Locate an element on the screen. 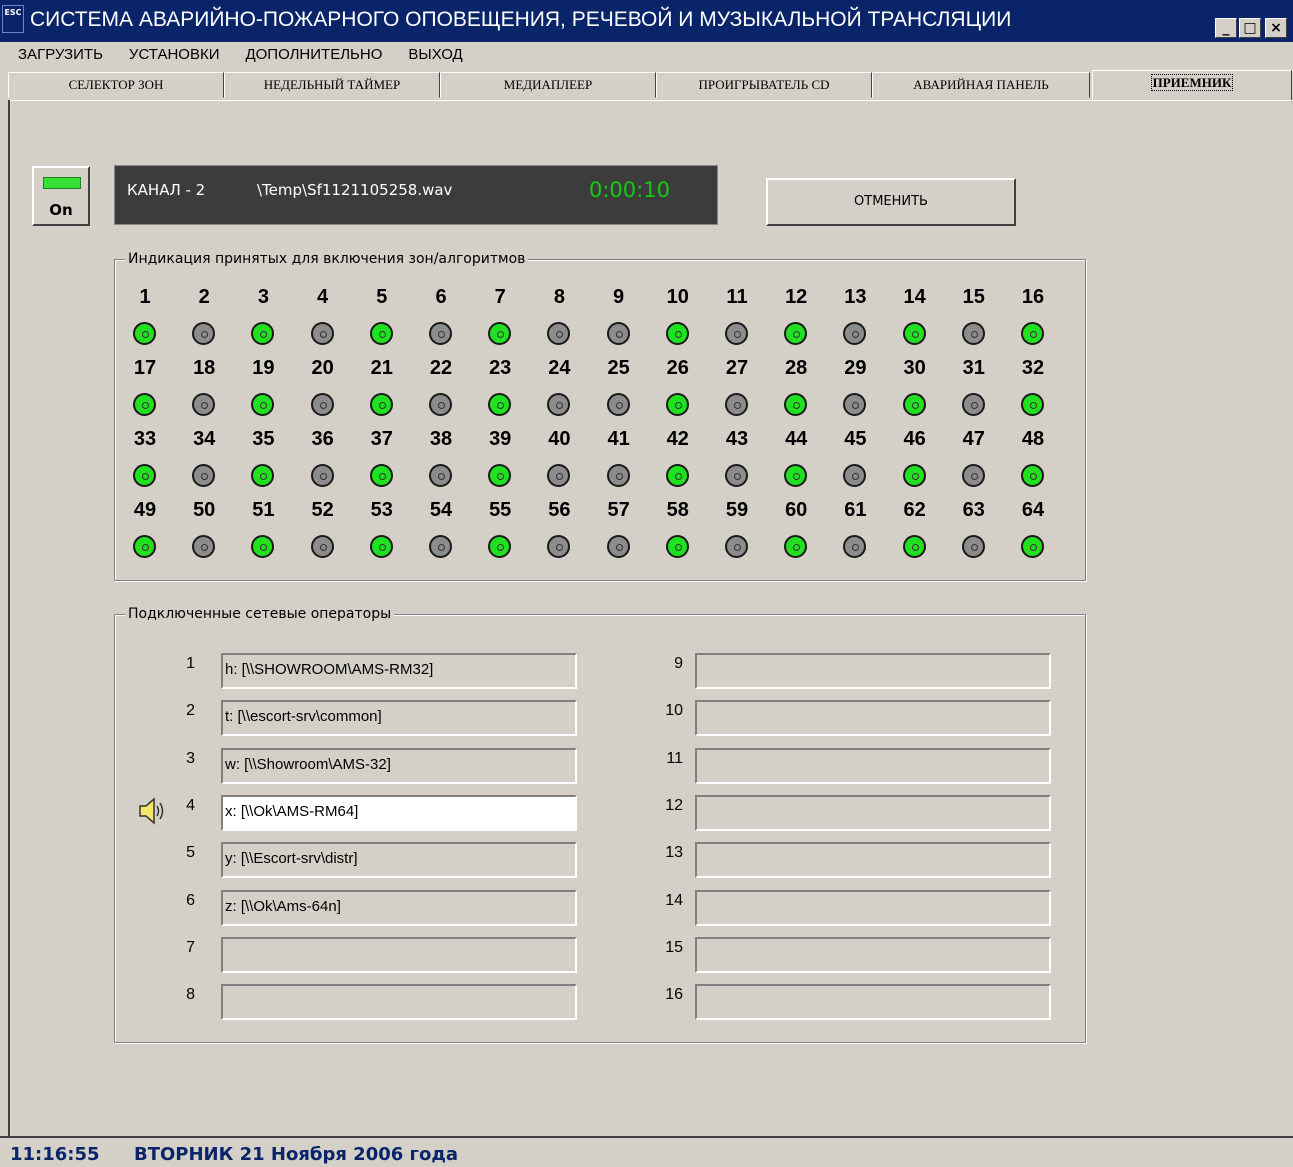 This screenshot has height=1167, width=1293. zone-number: 17 is located at coordinates (145, 368).